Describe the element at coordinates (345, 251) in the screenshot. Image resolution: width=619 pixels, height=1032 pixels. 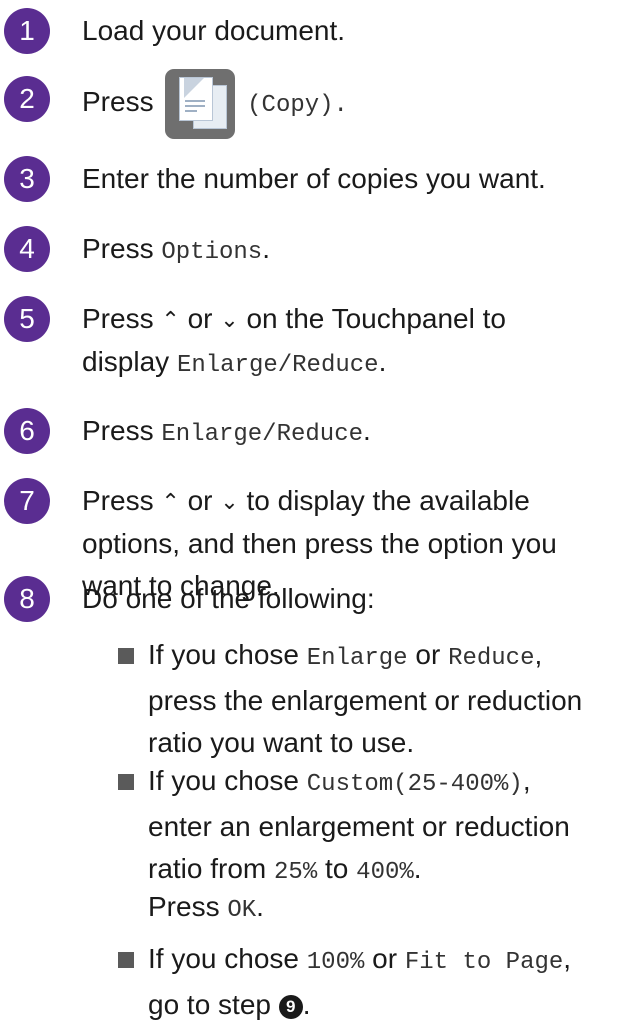
I see `step-text: Press Options.` at that location.